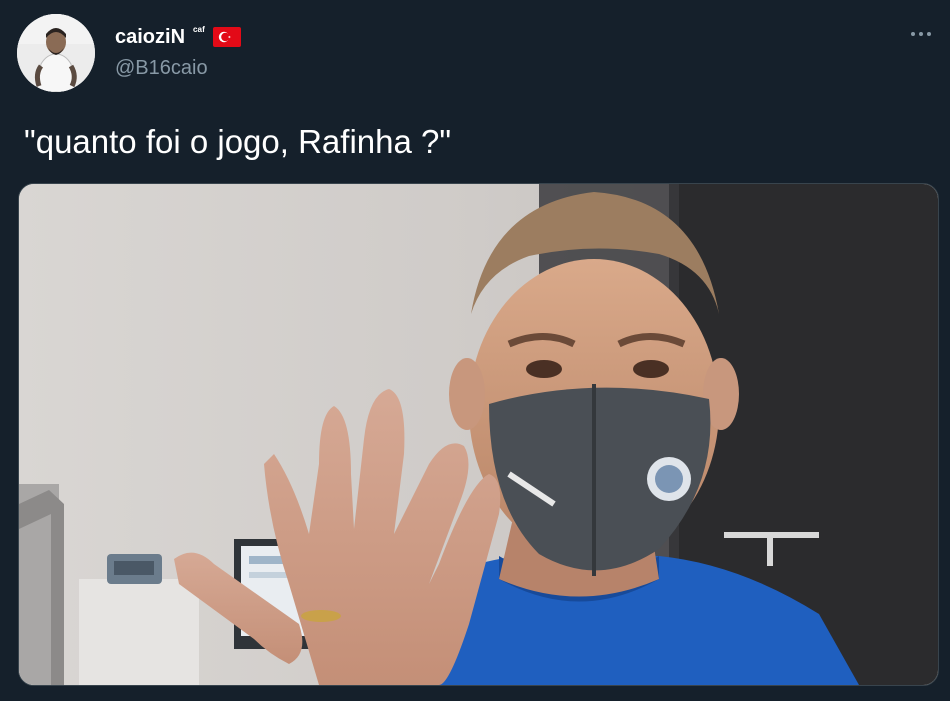 This screenshot has height=701, width=950. I want to click on more-options-button, so click(921, 34).